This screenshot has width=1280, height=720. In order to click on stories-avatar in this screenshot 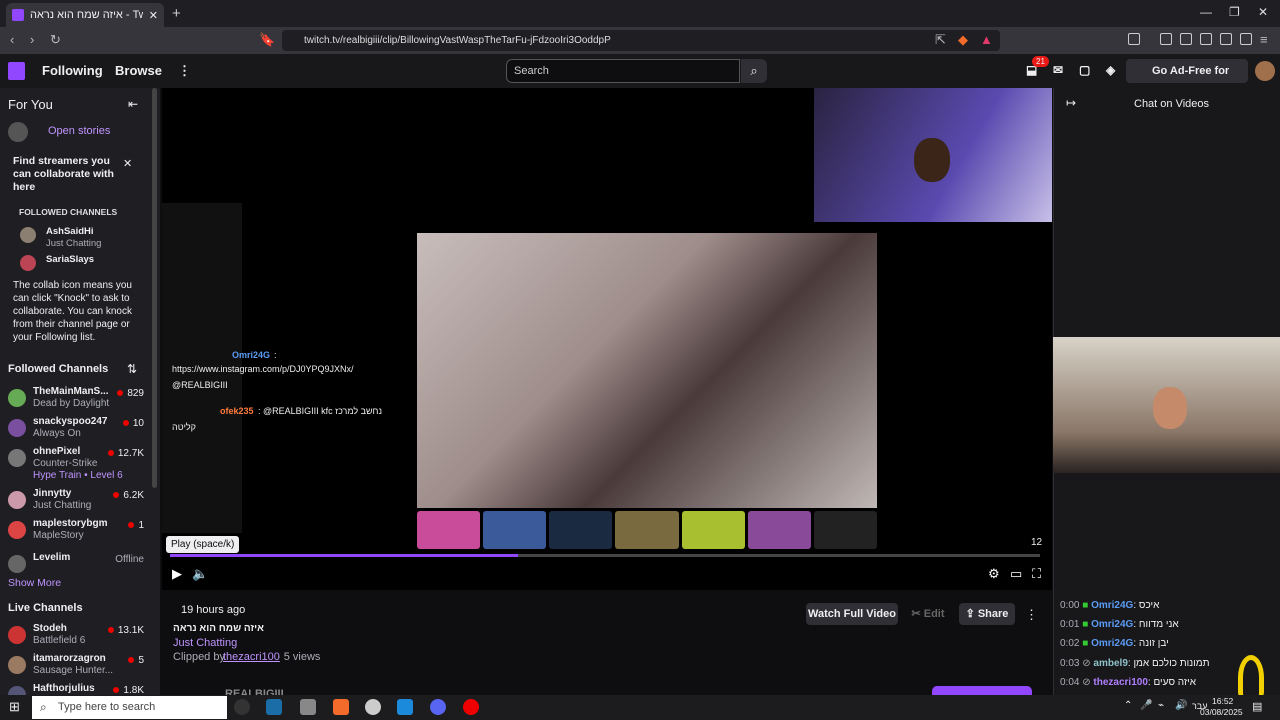, I will do `click(18, 132)`.